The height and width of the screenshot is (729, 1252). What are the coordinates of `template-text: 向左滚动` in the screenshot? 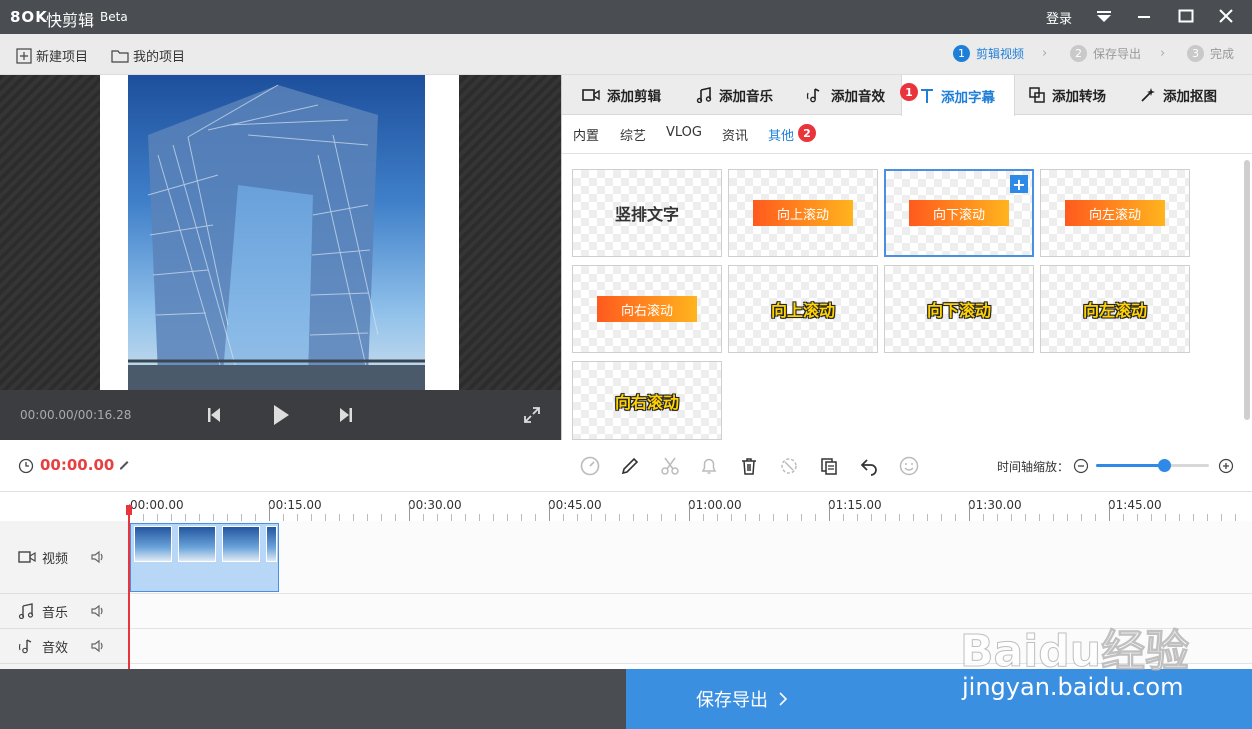 It's located at (1115, 213).